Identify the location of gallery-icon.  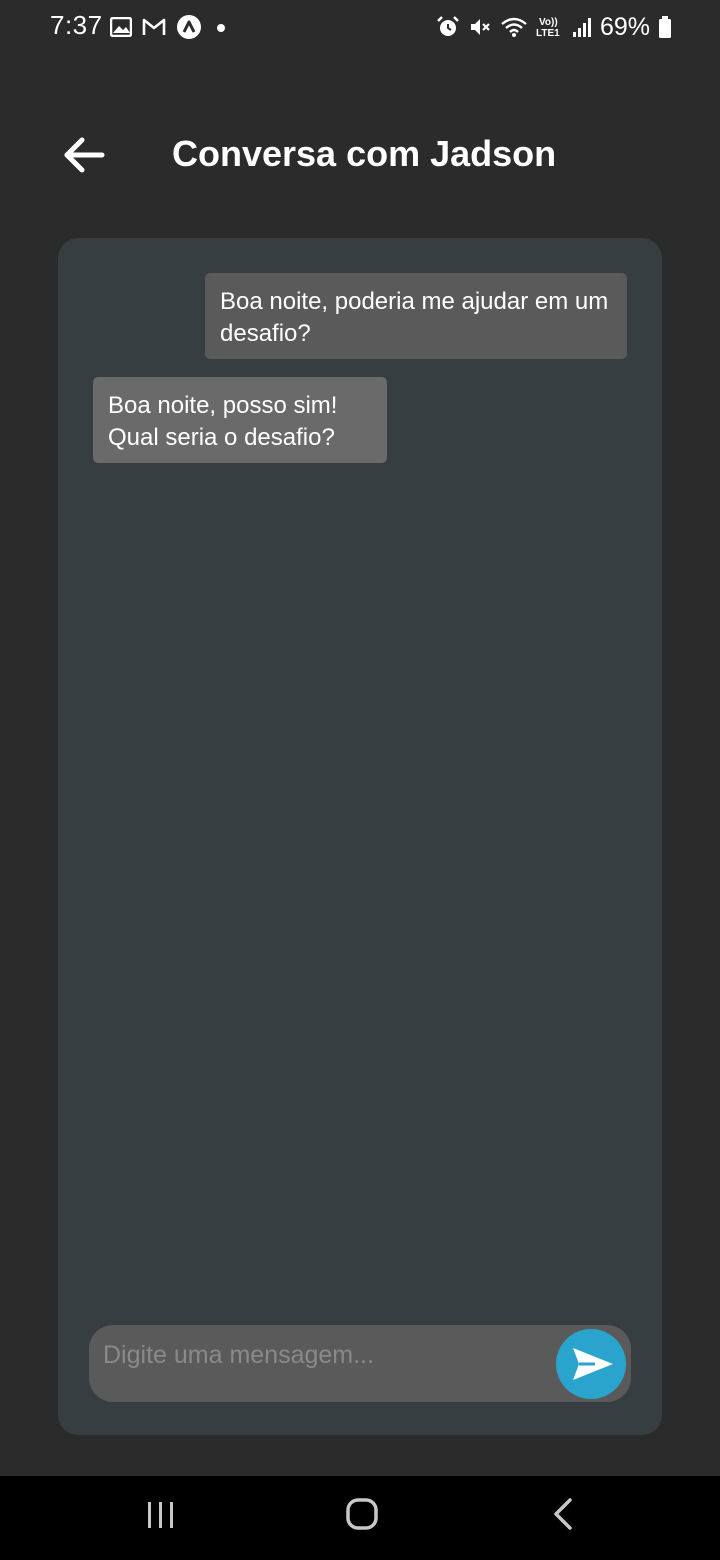
(121, 27).